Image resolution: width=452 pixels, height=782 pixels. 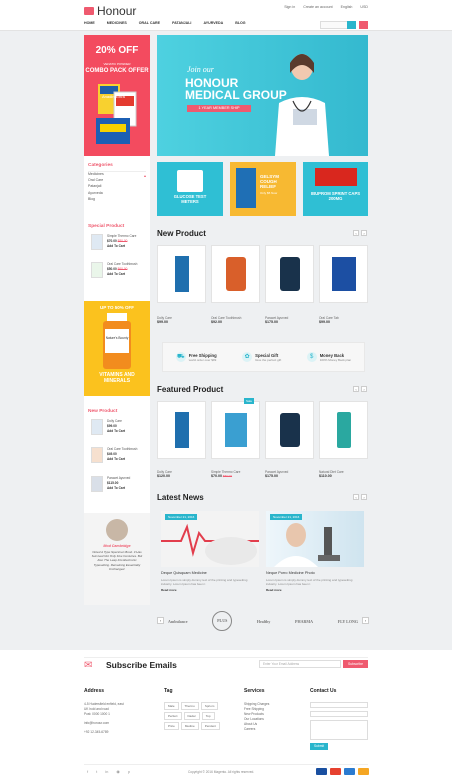 What do you see at coordinates (289, 7) in the screenshot?
I see `sign-in-link: Sign in` at bounding box center [289, 7].